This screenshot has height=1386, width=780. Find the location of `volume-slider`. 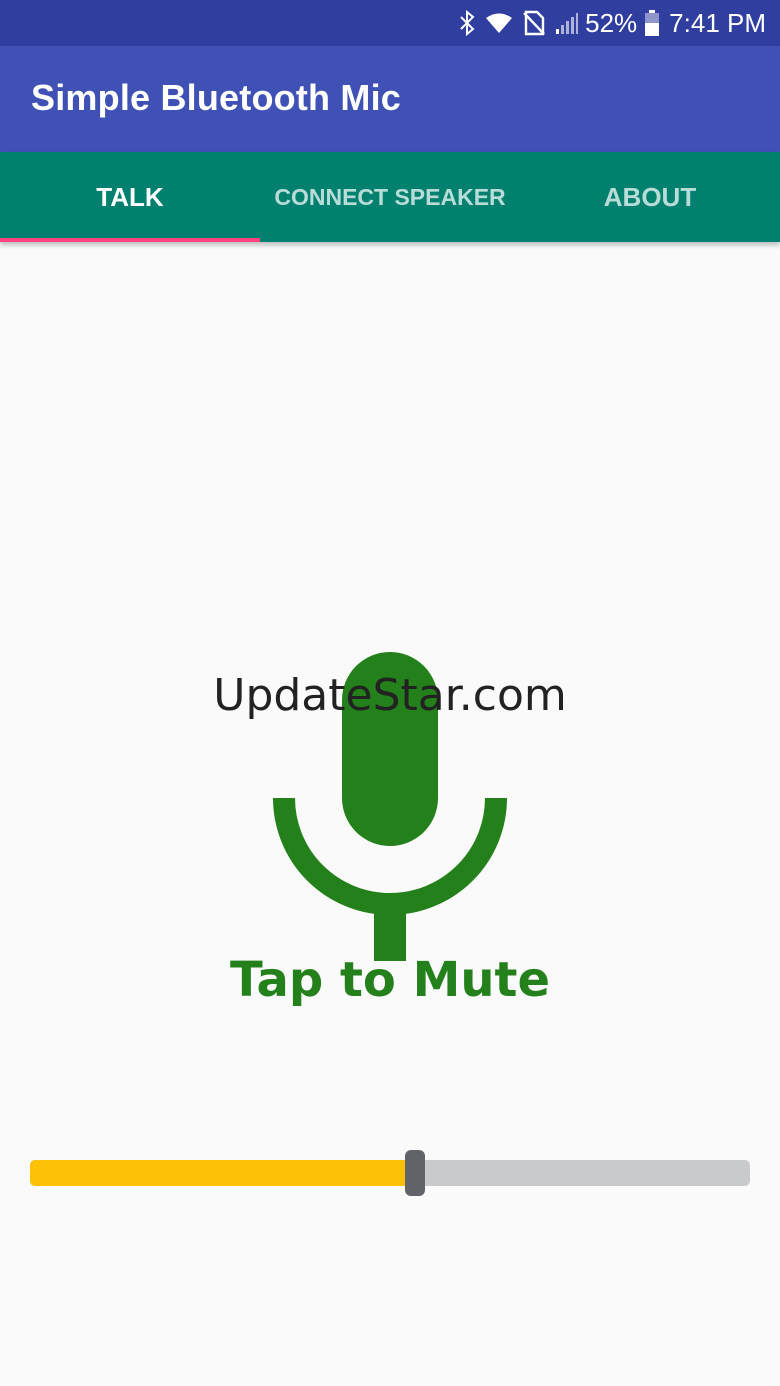

volume-slider is located at coordinates (390, 1174).